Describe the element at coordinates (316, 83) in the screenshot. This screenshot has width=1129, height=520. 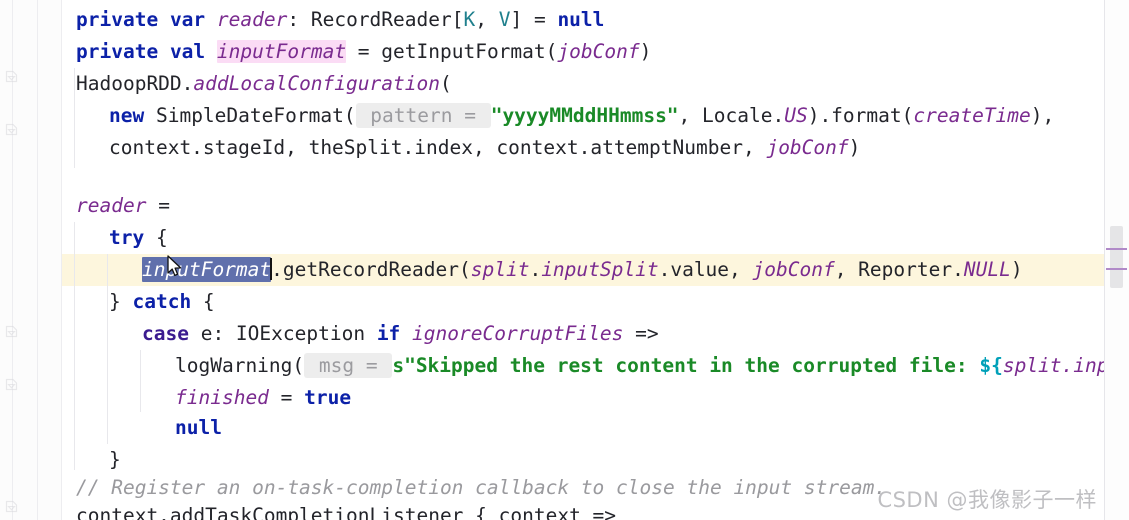
I see `code-token: addLocalConfiguration` at that location.